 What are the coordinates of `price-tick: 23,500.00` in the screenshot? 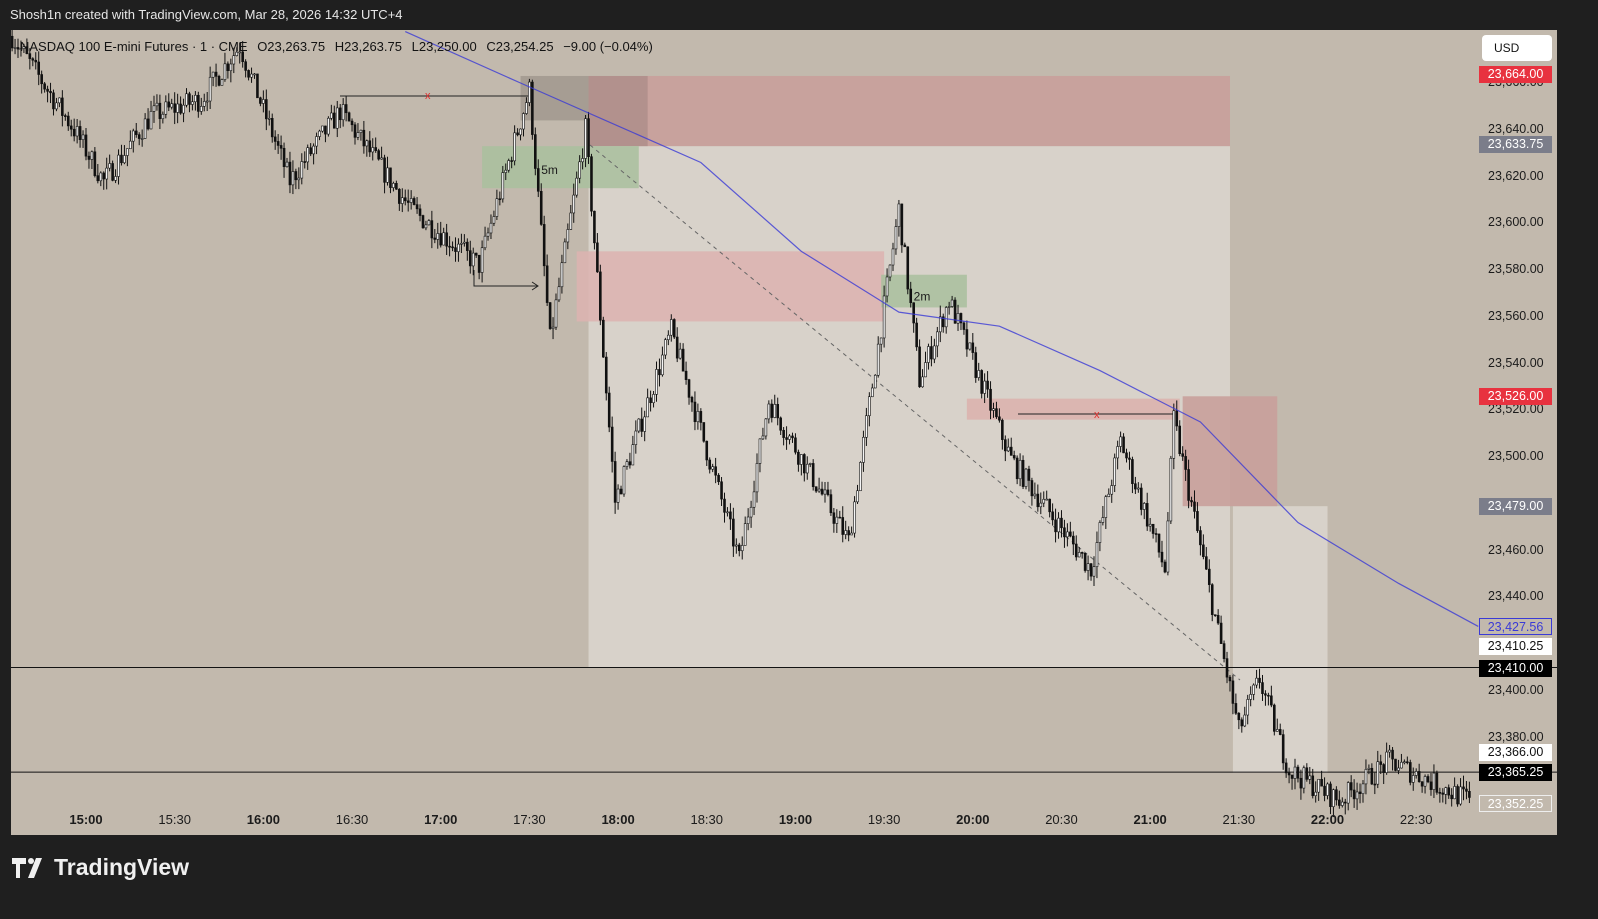 It's located at (1516, 456).